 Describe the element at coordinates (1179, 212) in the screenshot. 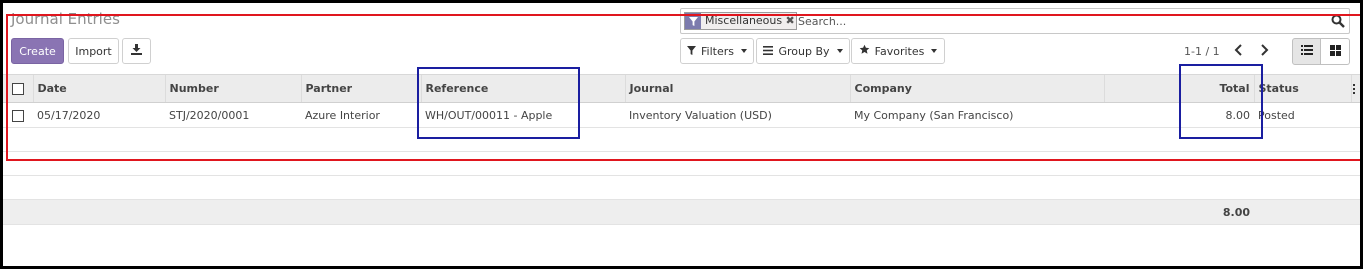

I see `footer-total: 8.00` at that location.